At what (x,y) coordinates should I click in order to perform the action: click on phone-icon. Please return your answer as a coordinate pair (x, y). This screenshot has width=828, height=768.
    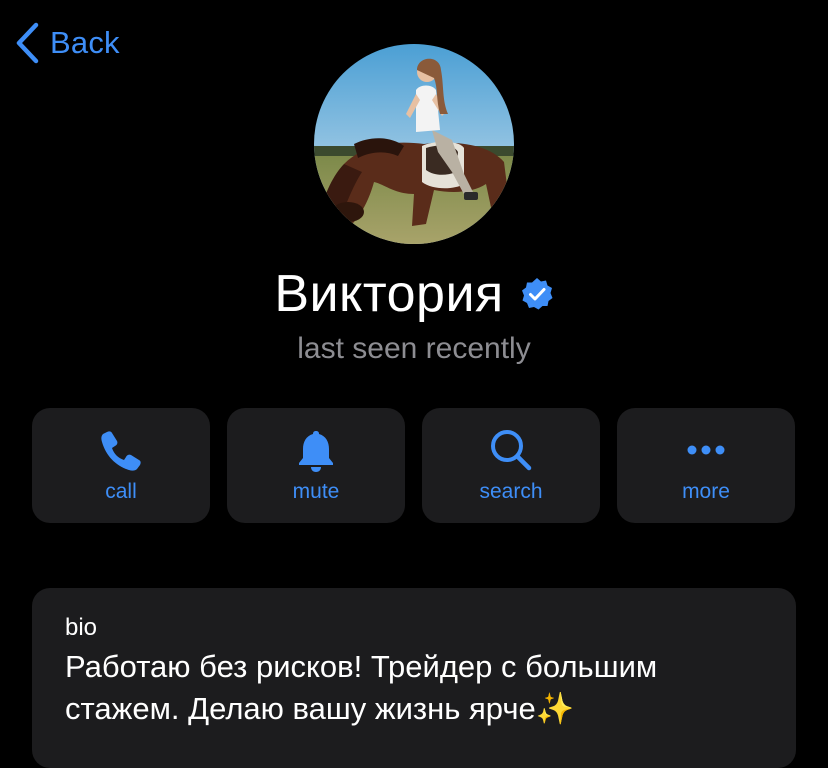
    Looking at the image, I should click on (121, 450).